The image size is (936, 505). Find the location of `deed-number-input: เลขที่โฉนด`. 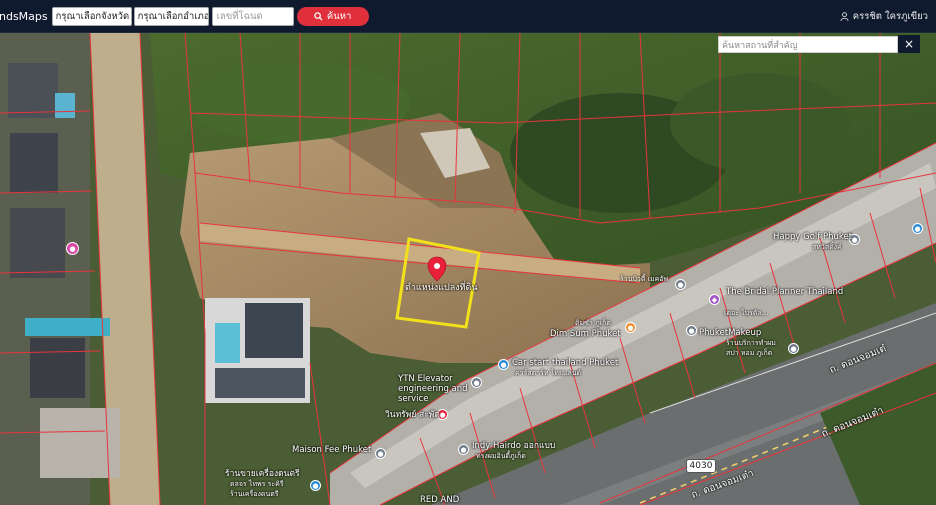

deed-number-input: เลขที่โฉนด is located at coordinates (252, 16).